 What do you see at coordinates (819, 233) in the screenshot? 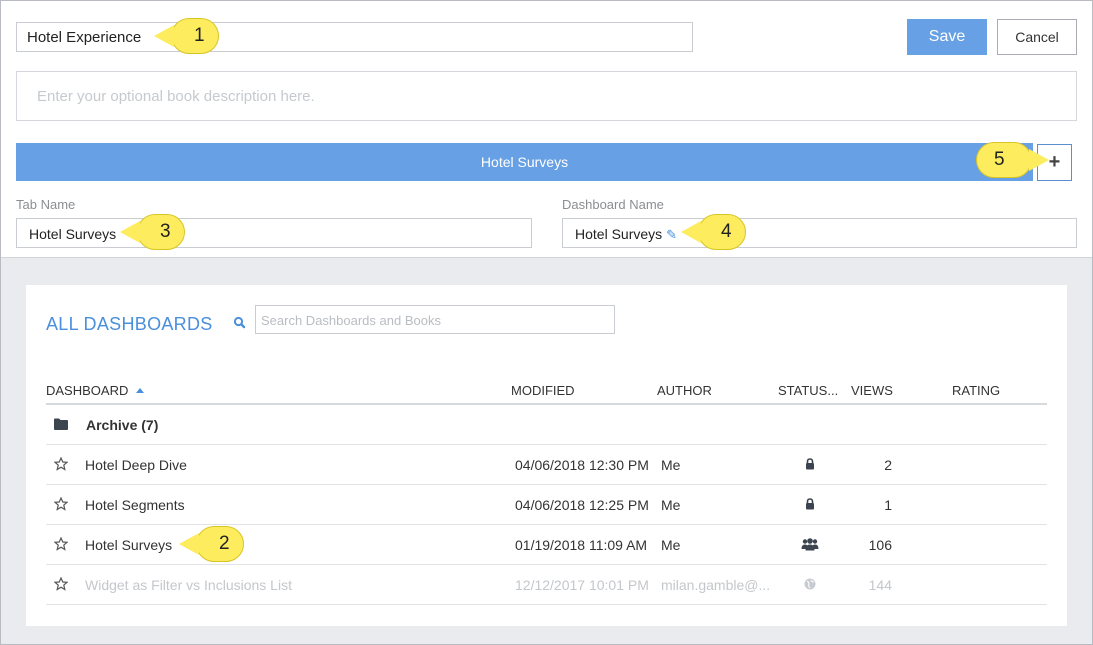
I see `dashboard-name-field: Hotel Surveys ✎` at bounding box center [819, 233].